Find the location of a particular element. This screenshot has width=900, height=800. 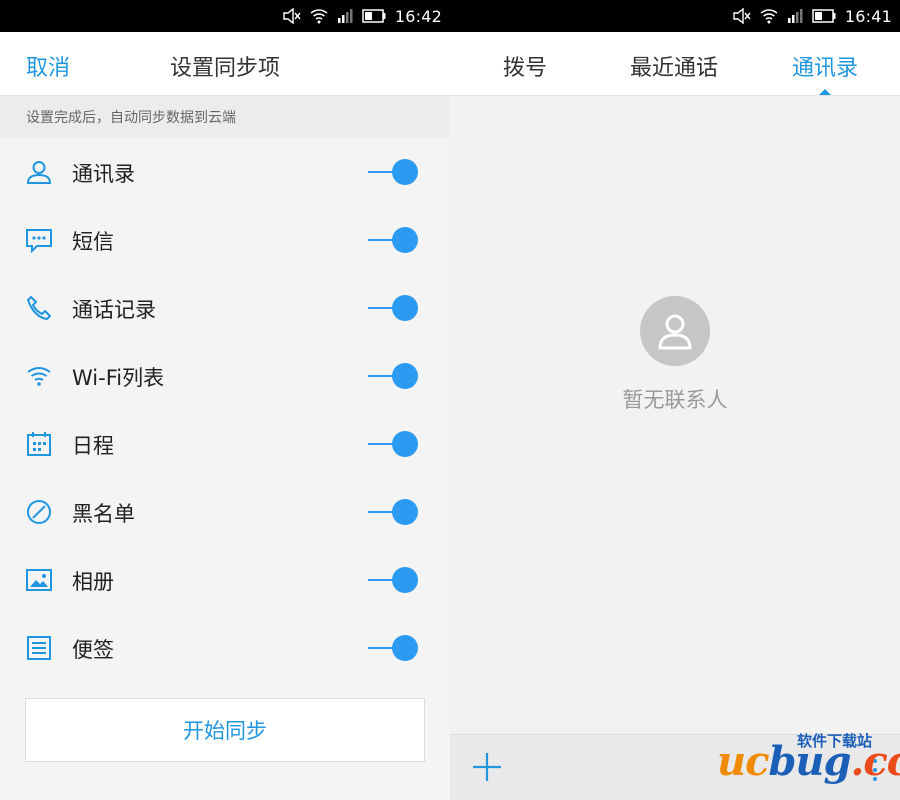

sync-item-label: 短信 is located at coordinates (93, 242).